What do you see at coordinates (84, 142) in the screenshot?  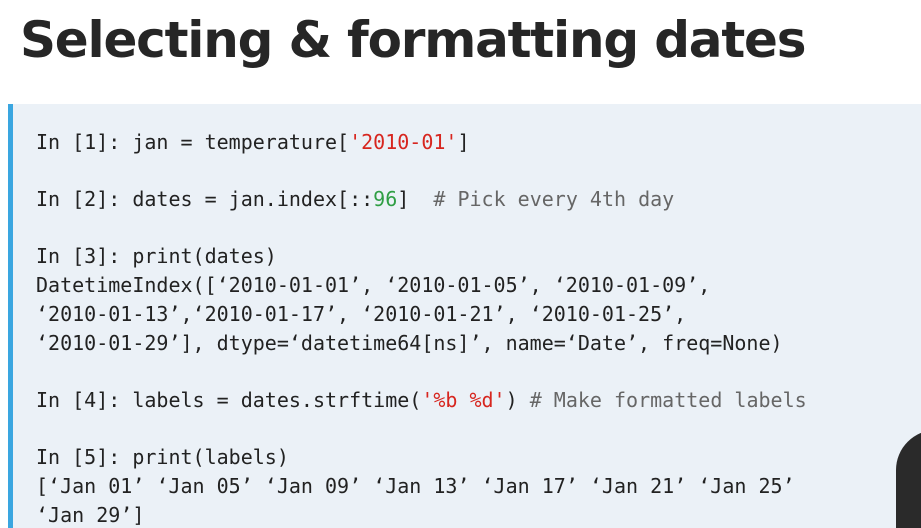 I see `cell-prompt: In [1]:` at bounding box center [84, 142].